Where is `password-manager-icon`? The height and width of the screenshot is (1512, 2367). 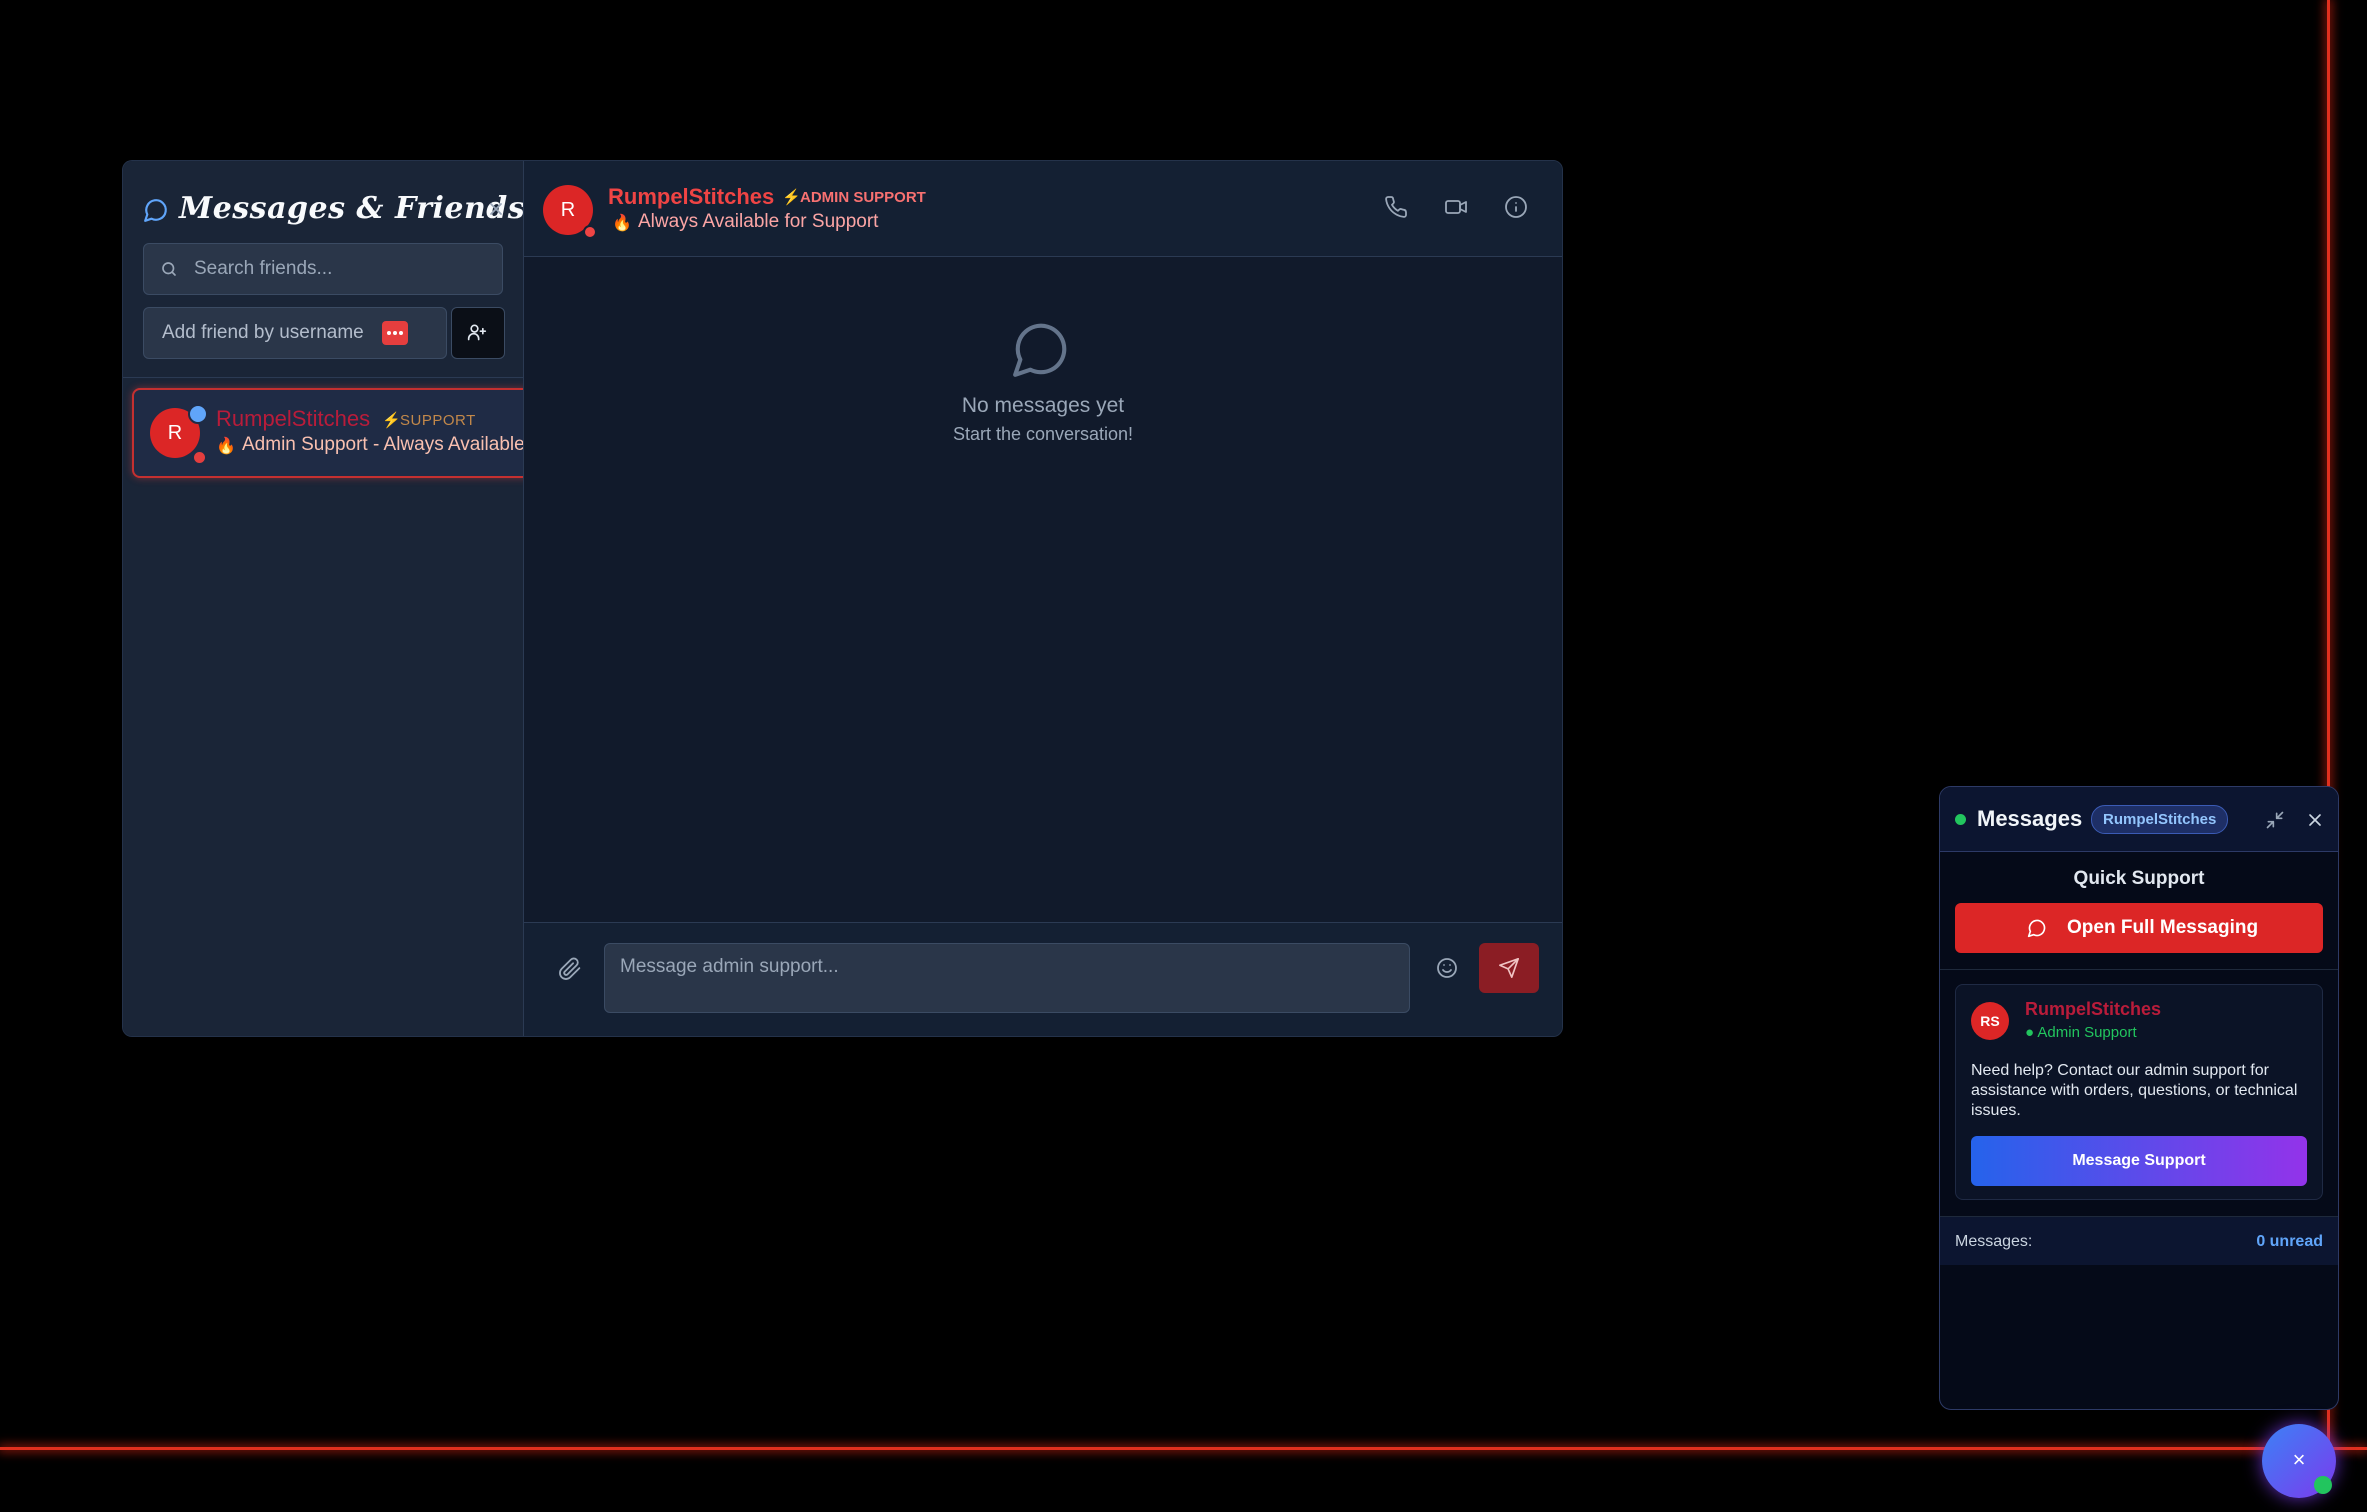 password-manager-icon is located at coordinates (395, 333).